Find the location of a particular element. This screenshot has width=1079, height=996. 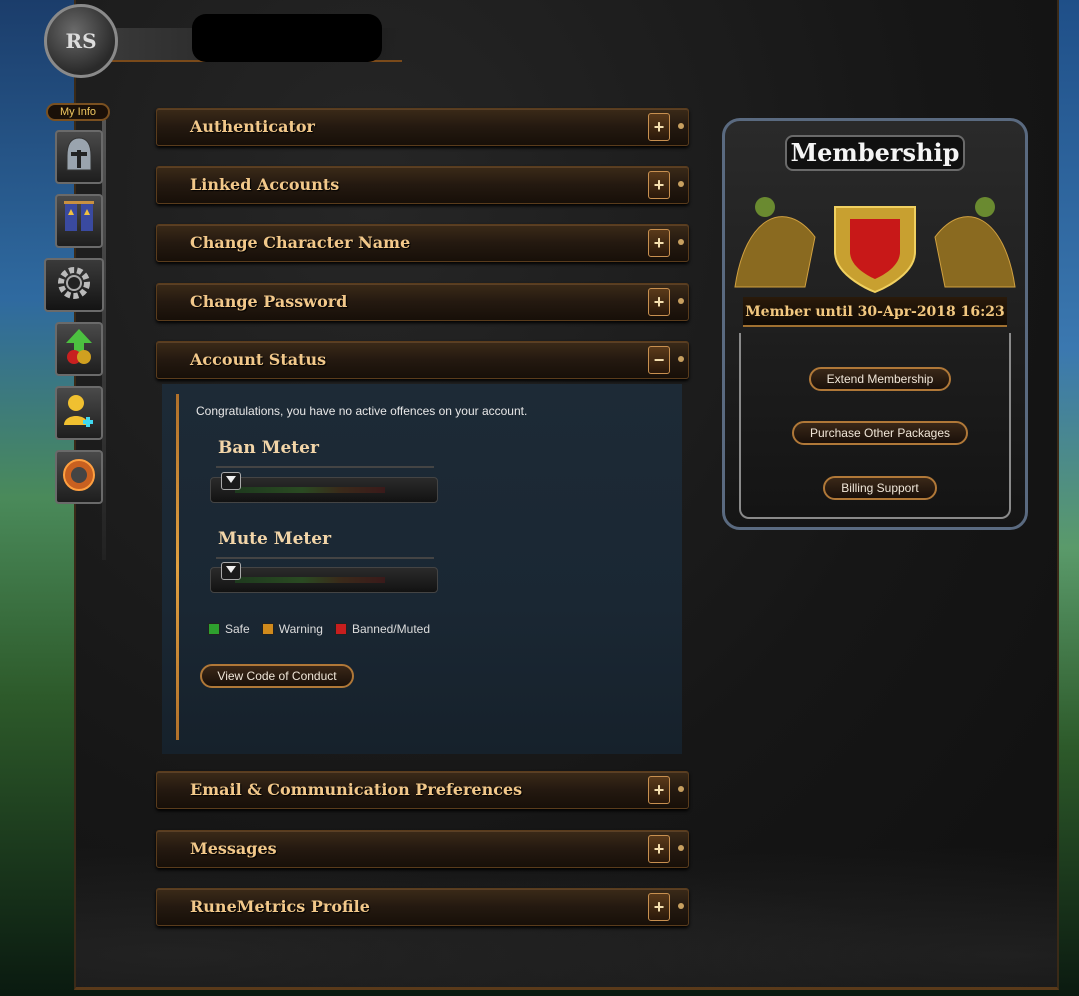

section-change-password: Change Password + is located at coordinates (422, 302).